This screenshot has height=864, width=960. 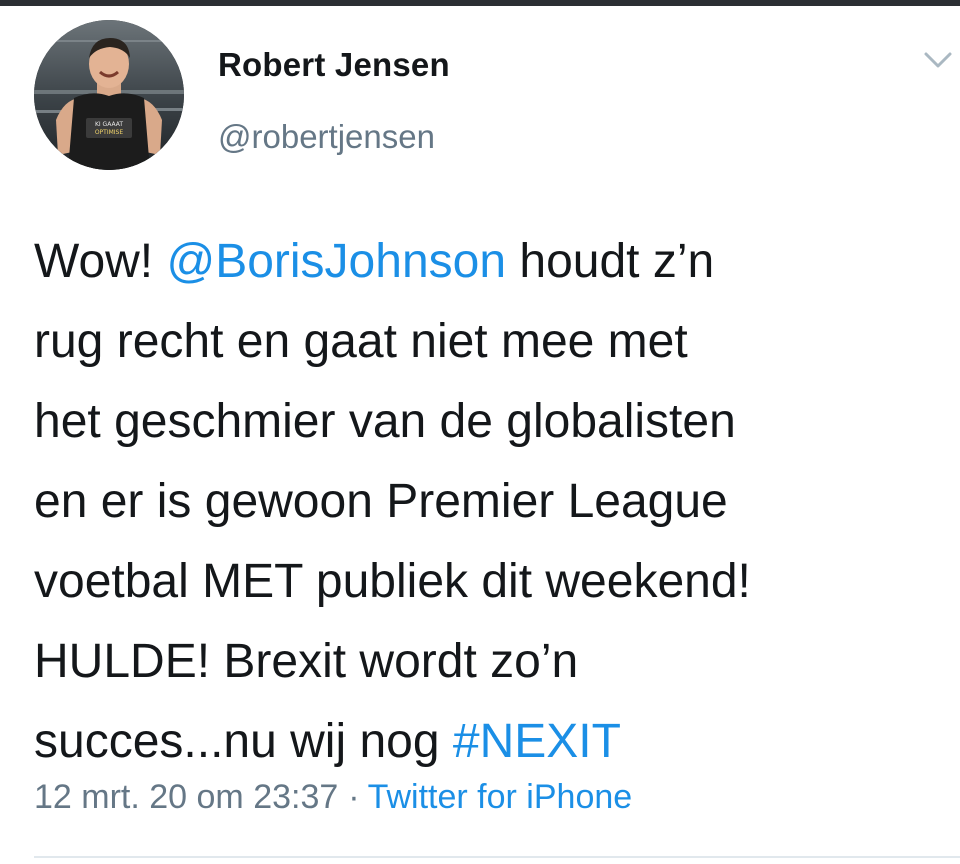 What do you see at coordinates (243, 741) in the screenshot?
I see `tweet-text-segment: succes...nu wij nog` at bounding box center [243, 741].